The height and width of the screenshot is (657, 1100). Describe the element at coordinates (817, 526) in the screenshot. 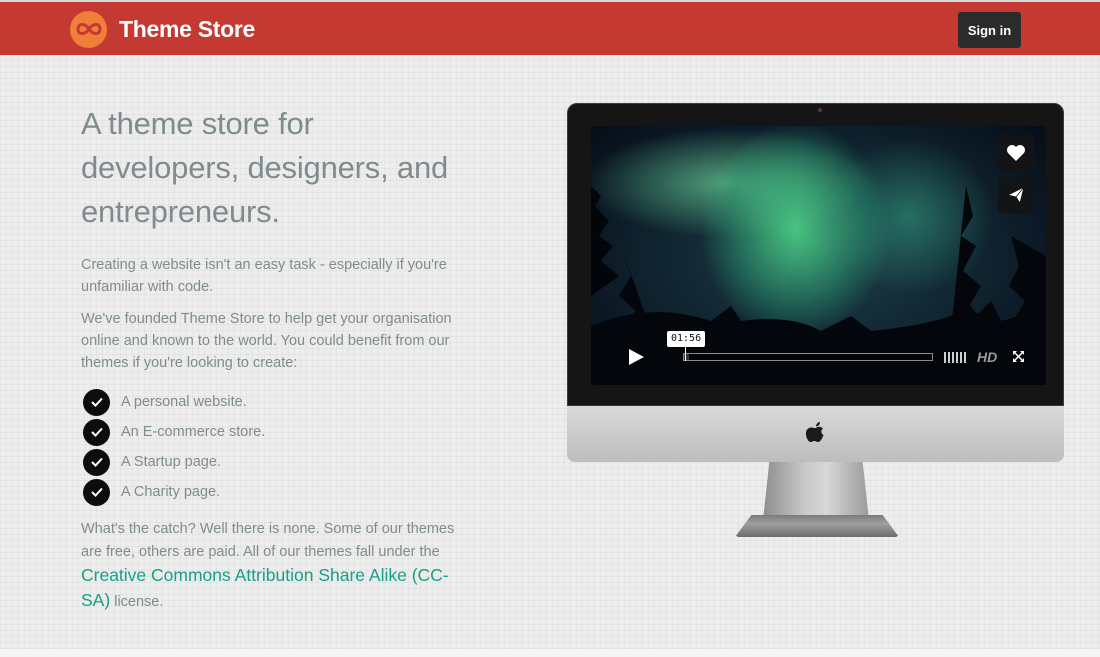

I see `monitor-base` at that location.